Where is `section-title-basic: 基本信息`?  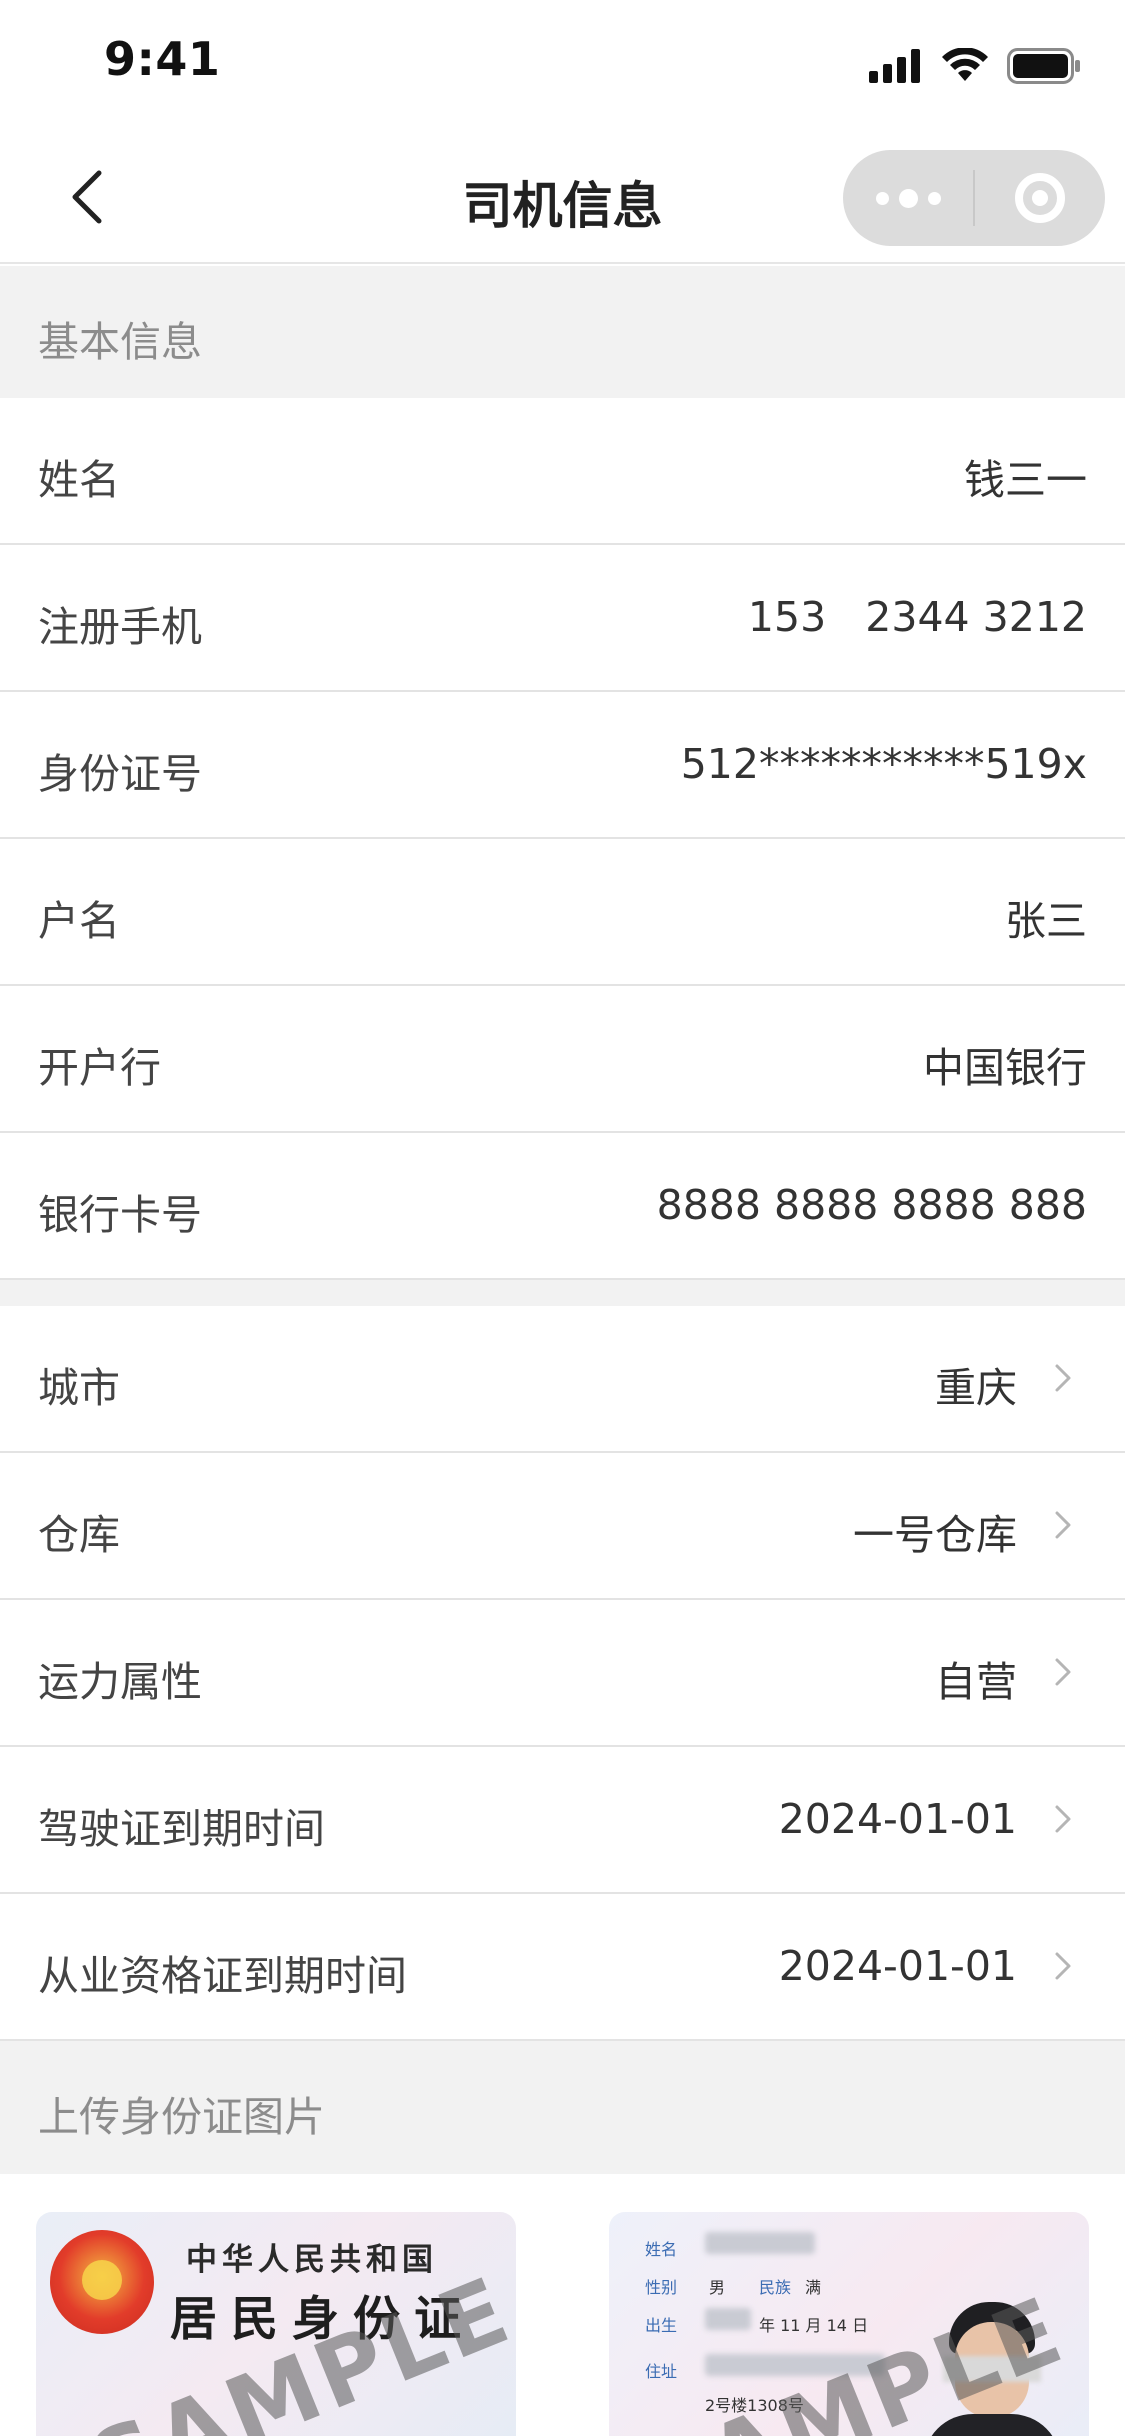
section-title-basic: 基本信息 is located at coordinates (120, 342).